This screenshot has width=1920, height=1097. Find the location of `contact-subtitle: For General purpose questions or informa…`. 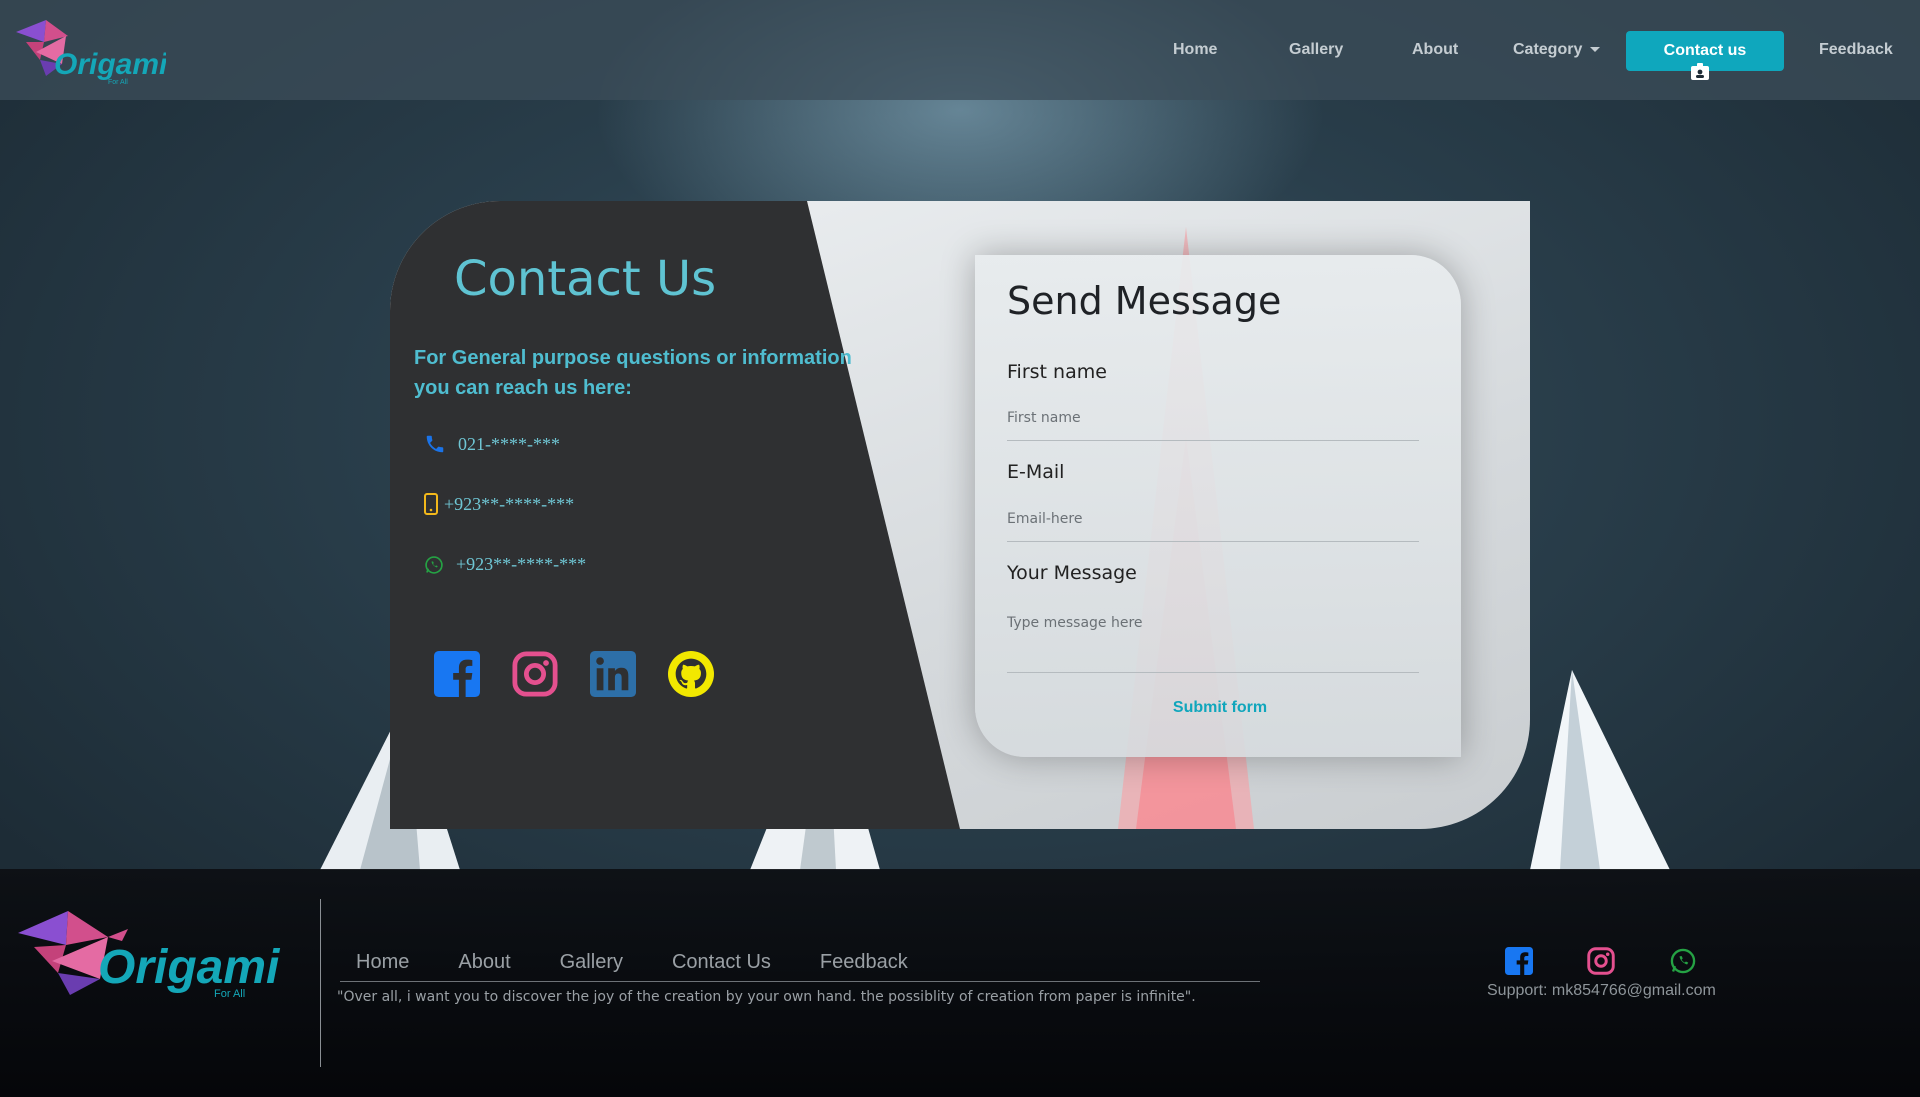

contact-subtitle: For General purpose questions or informa… is located at coordinates (654, 373).